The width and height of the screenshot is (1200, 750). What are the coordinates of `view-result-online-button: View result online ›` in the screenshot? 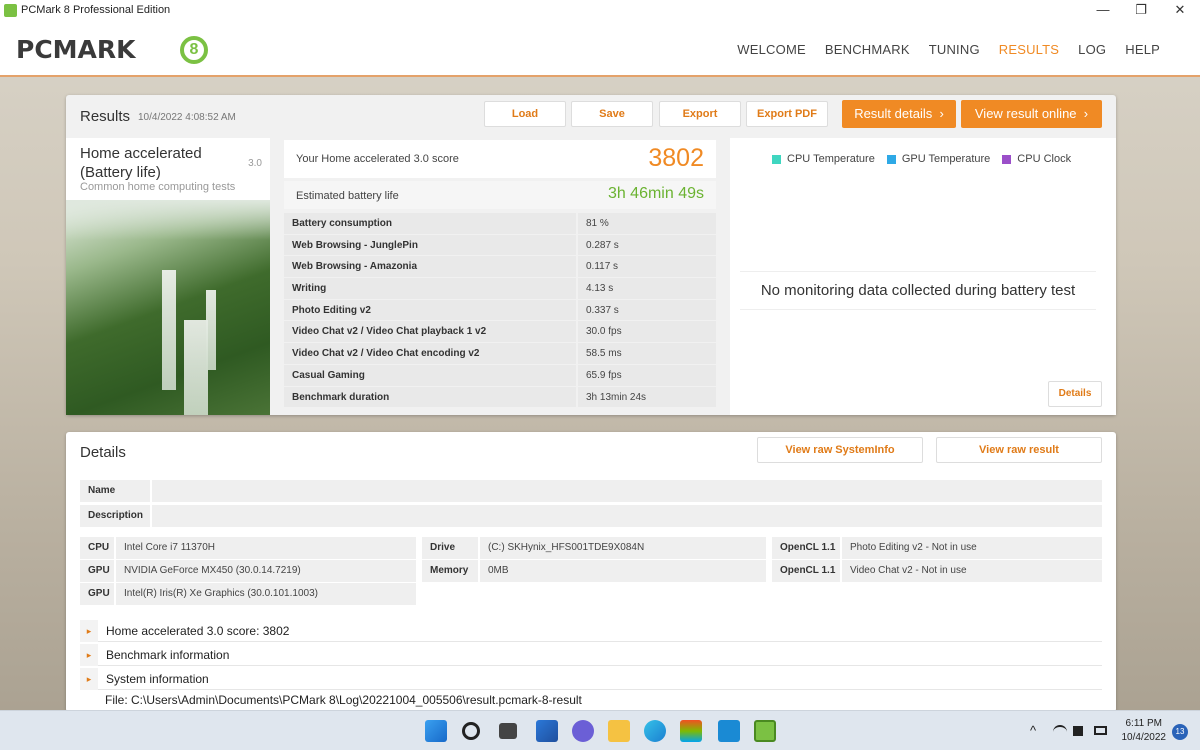 It's located at (1031, 114).